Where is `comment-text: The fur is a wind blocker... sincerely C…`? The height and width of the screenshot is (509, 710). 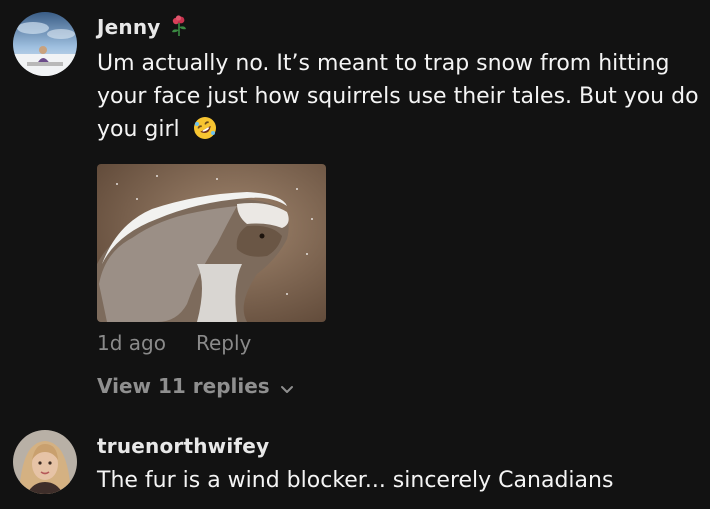 comment-text: The fur is a wind blocker... sincerely C… is located at coordinates (355, 480).